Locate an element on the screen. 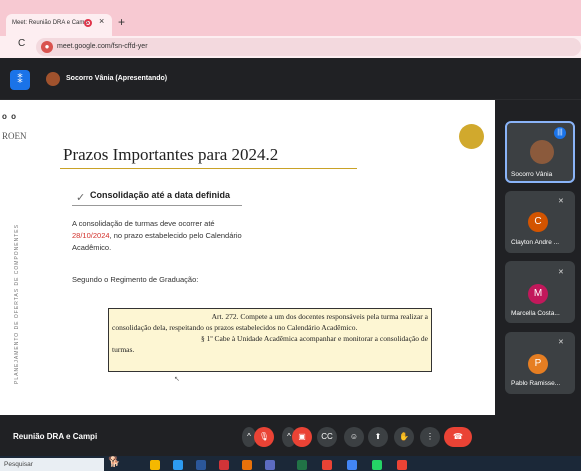 This screenshot has height=471, width=581. slide-logo-dots: o o is located at coordinates (9, 116).